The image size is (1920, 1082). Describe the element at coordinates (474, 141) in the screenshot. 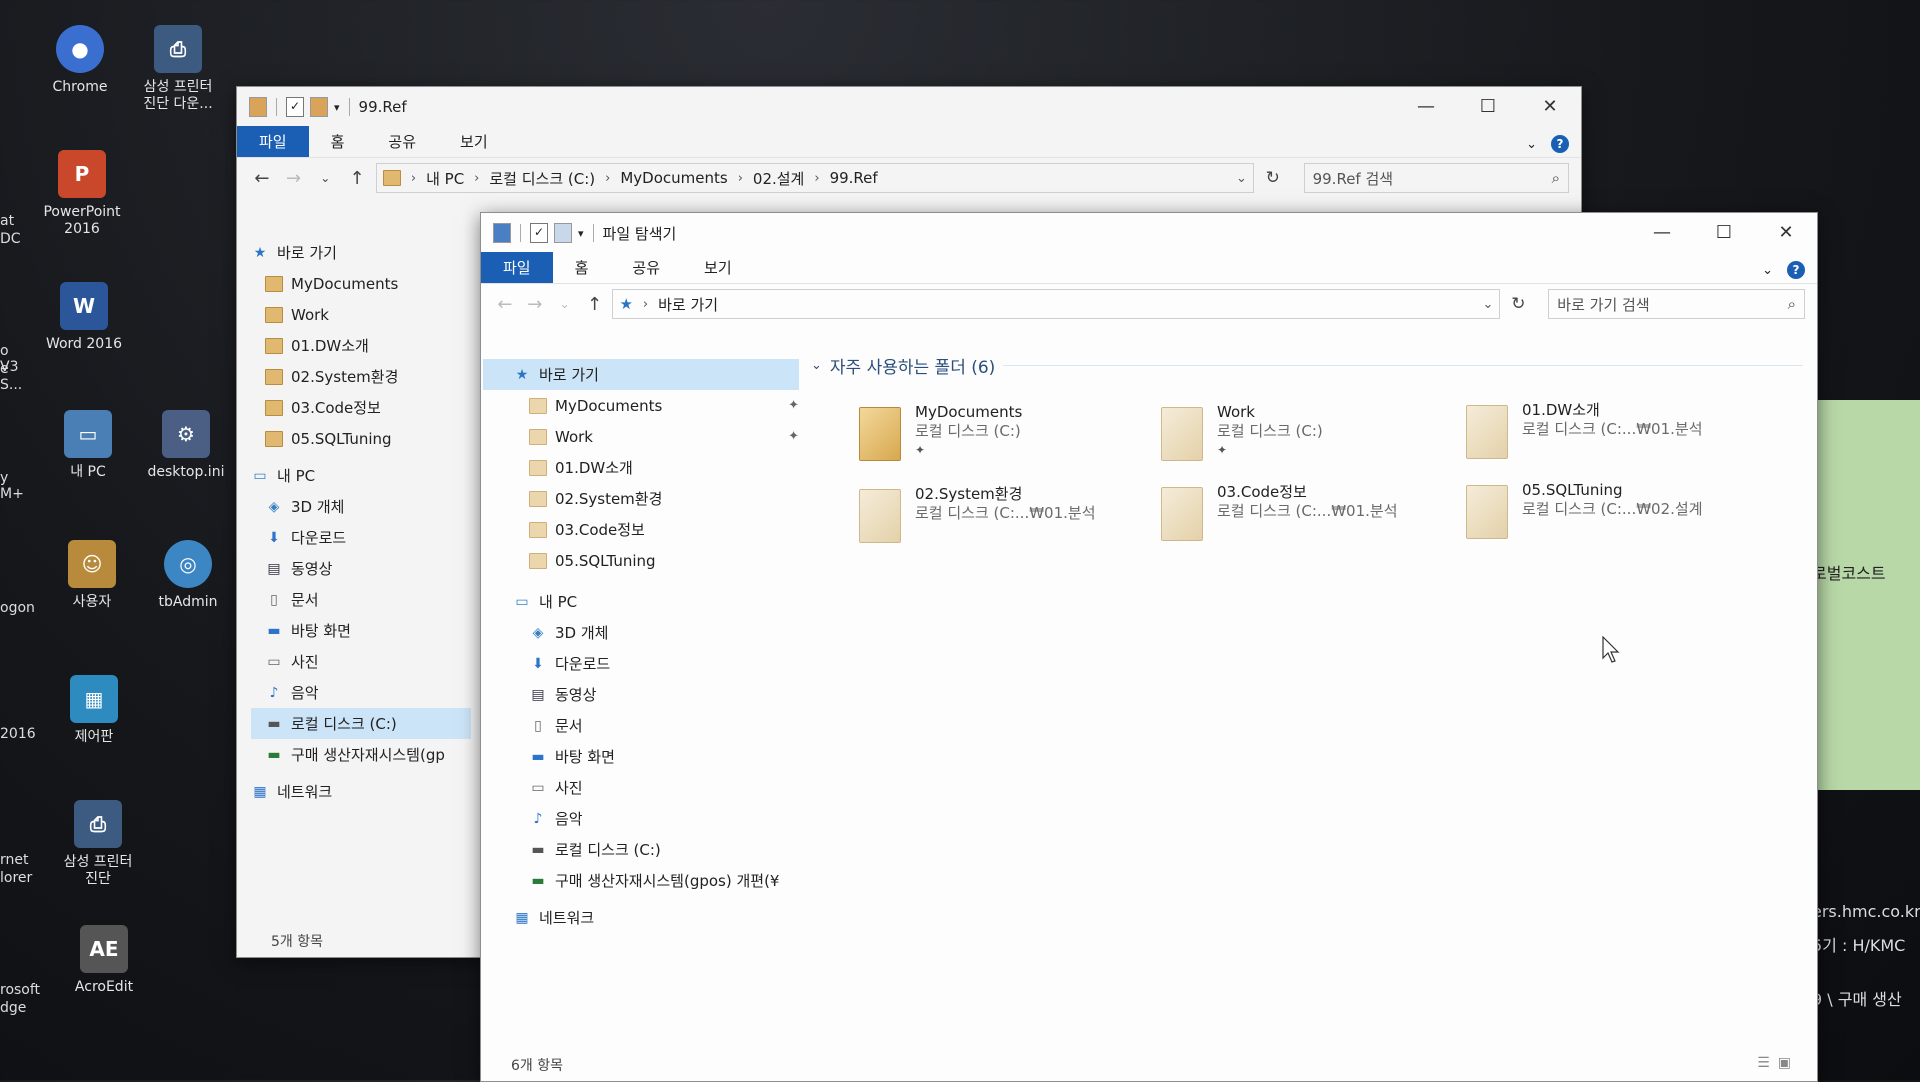

I see `tab-view: 보기` at that location.